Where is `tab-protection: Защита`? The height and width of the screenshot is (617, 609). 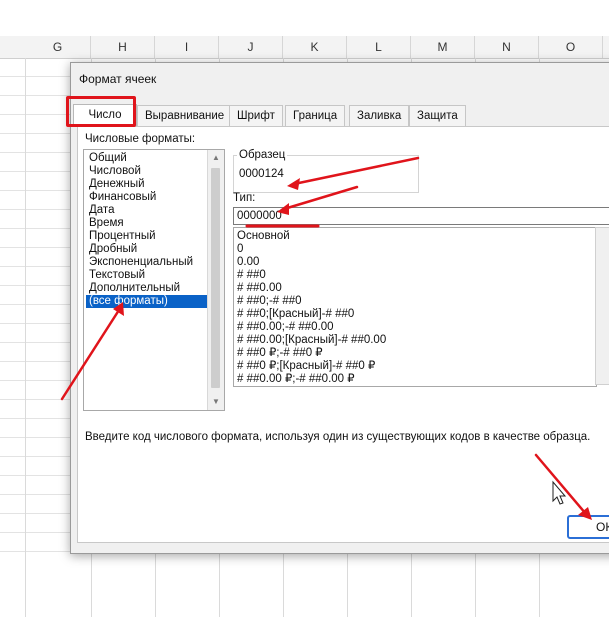
tab-protection: Защита is located at coordinates (437, 115).